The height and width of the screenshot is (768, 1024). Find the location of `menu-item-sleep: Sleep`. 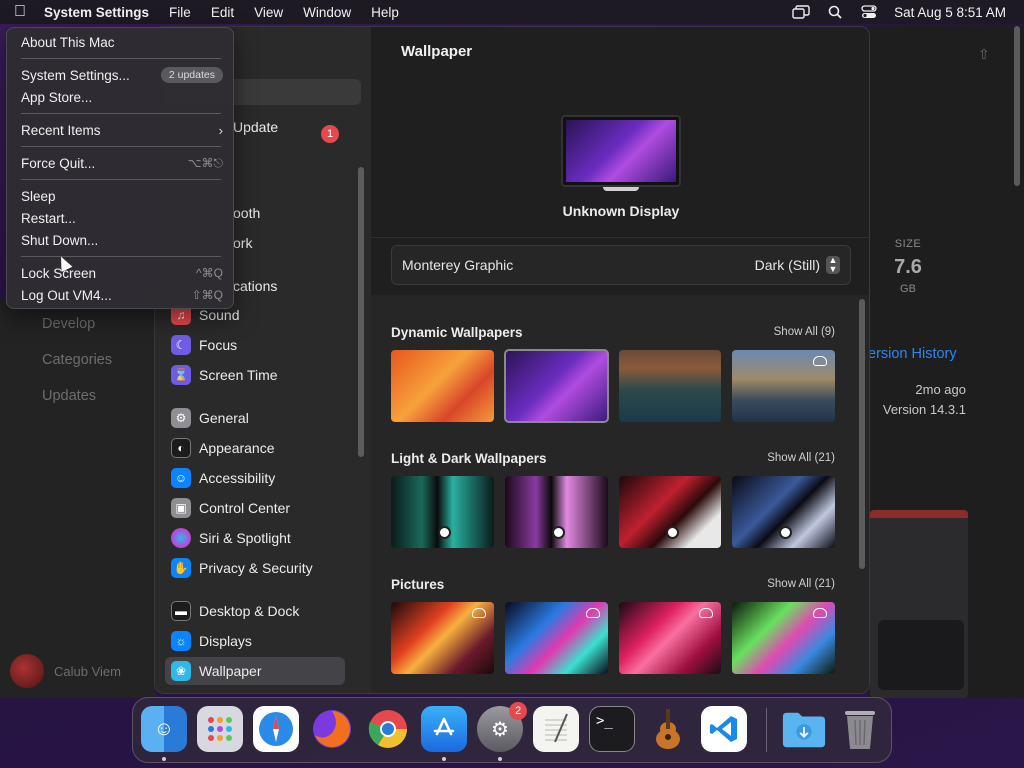

menu-item-sleep: Sleep is located at coordinates (122, 196).